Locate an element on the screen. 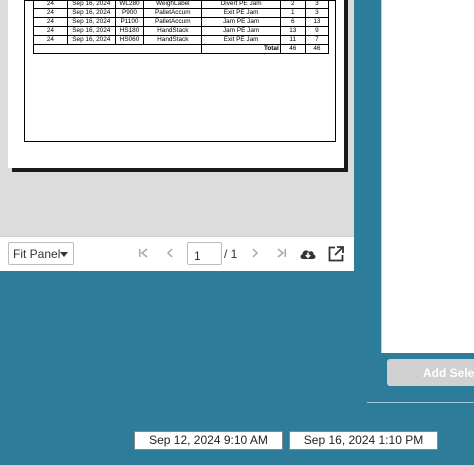 This screenshot has height=465, width=474. total-n1: 46 is located at coordinates (292, 49).